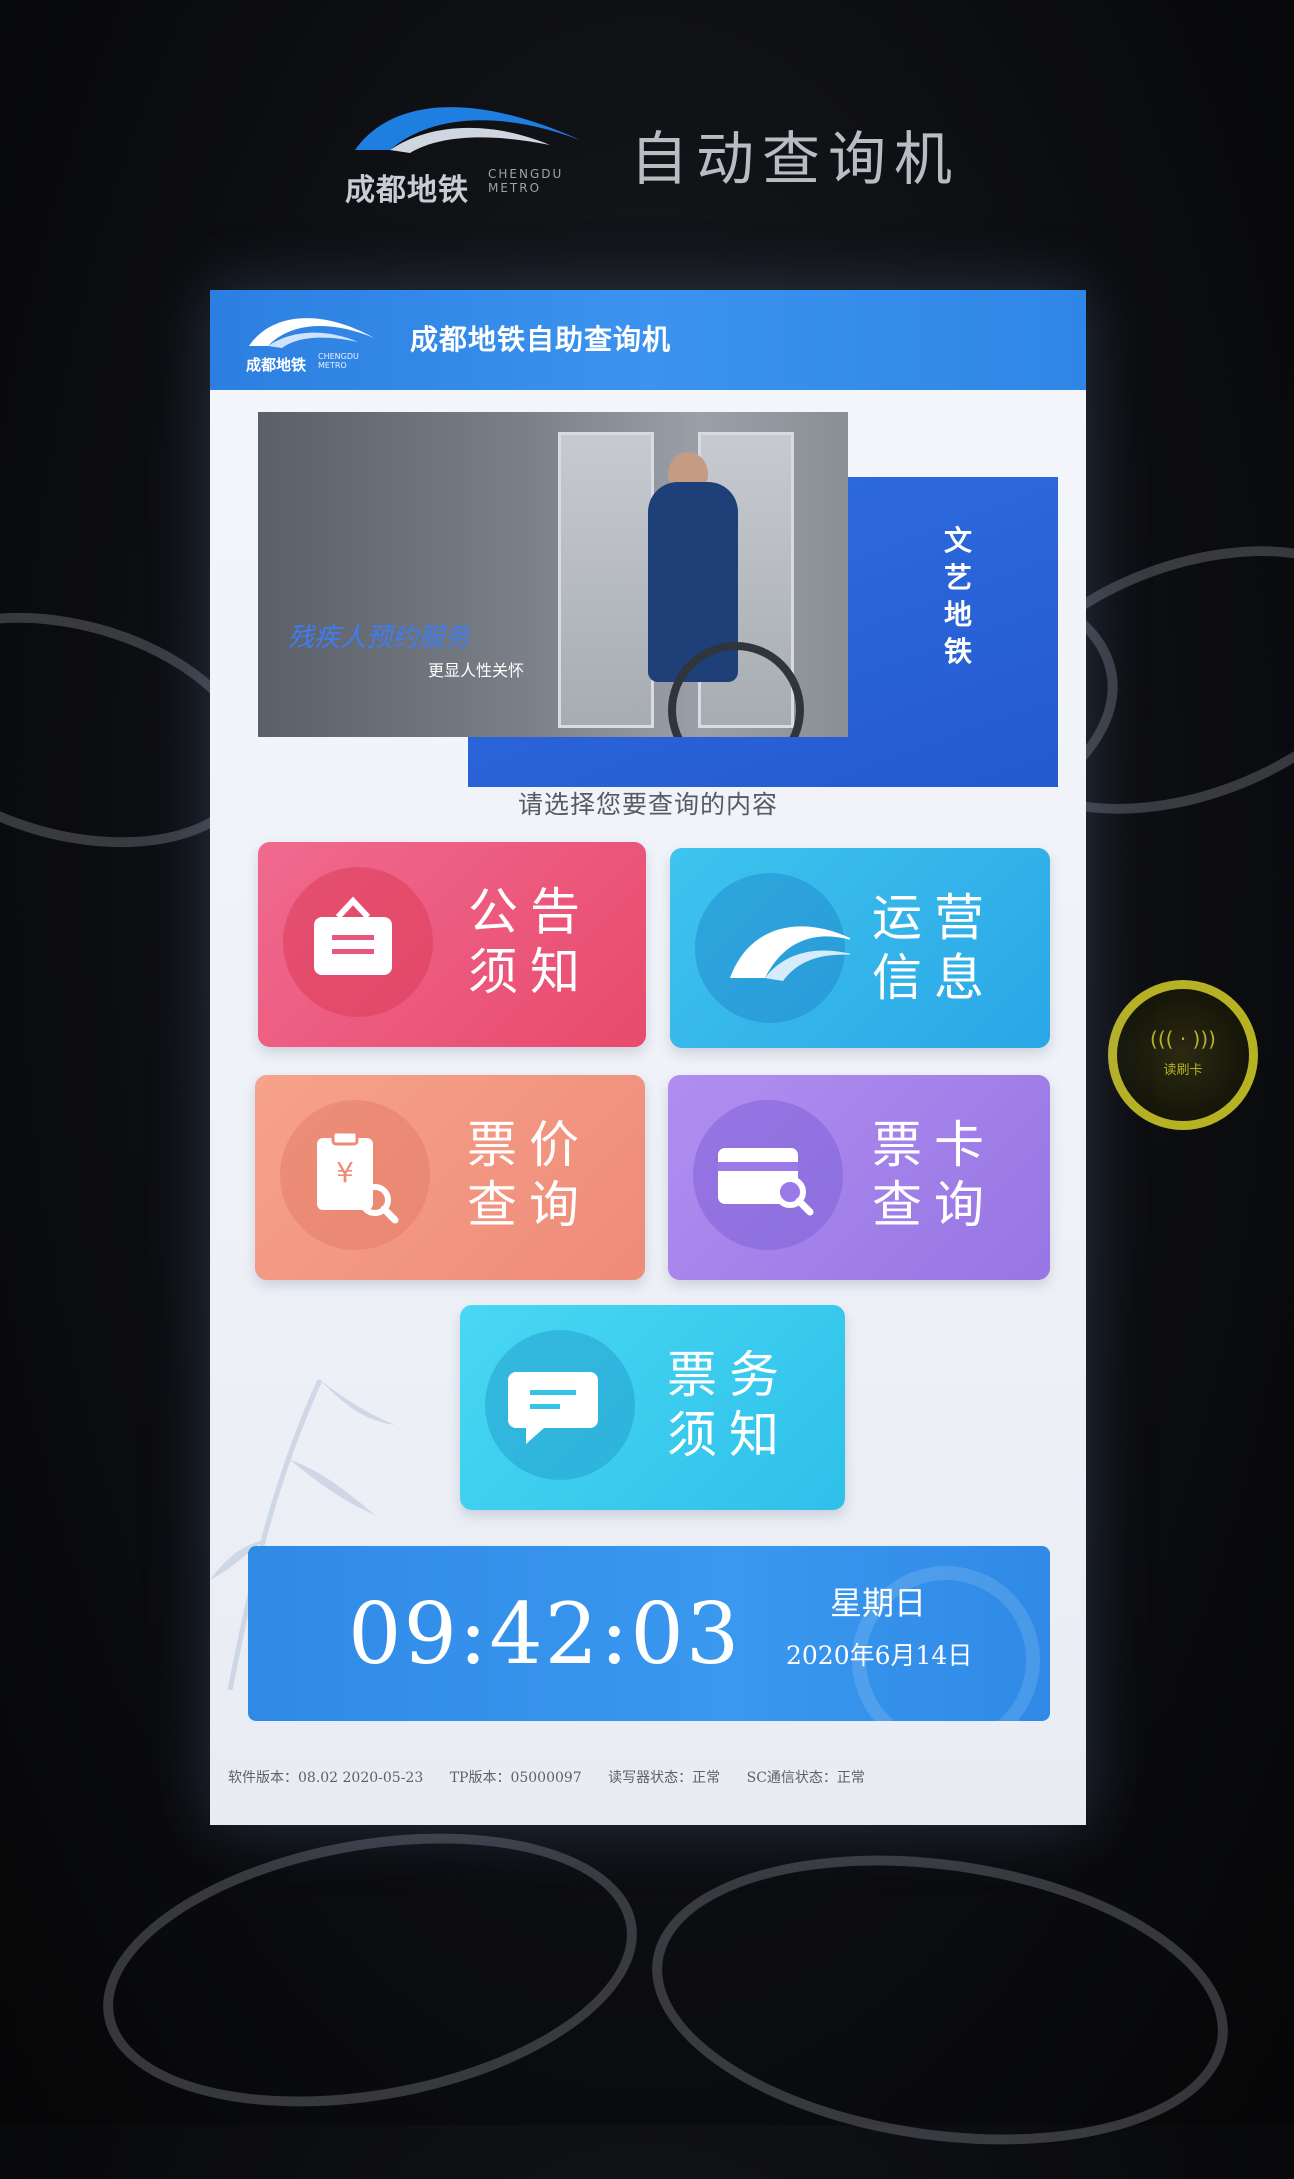  Describe the element at coordinates (515, 188) in the screenshot. I see `housing-logo-sub-2: METRO` at that location.